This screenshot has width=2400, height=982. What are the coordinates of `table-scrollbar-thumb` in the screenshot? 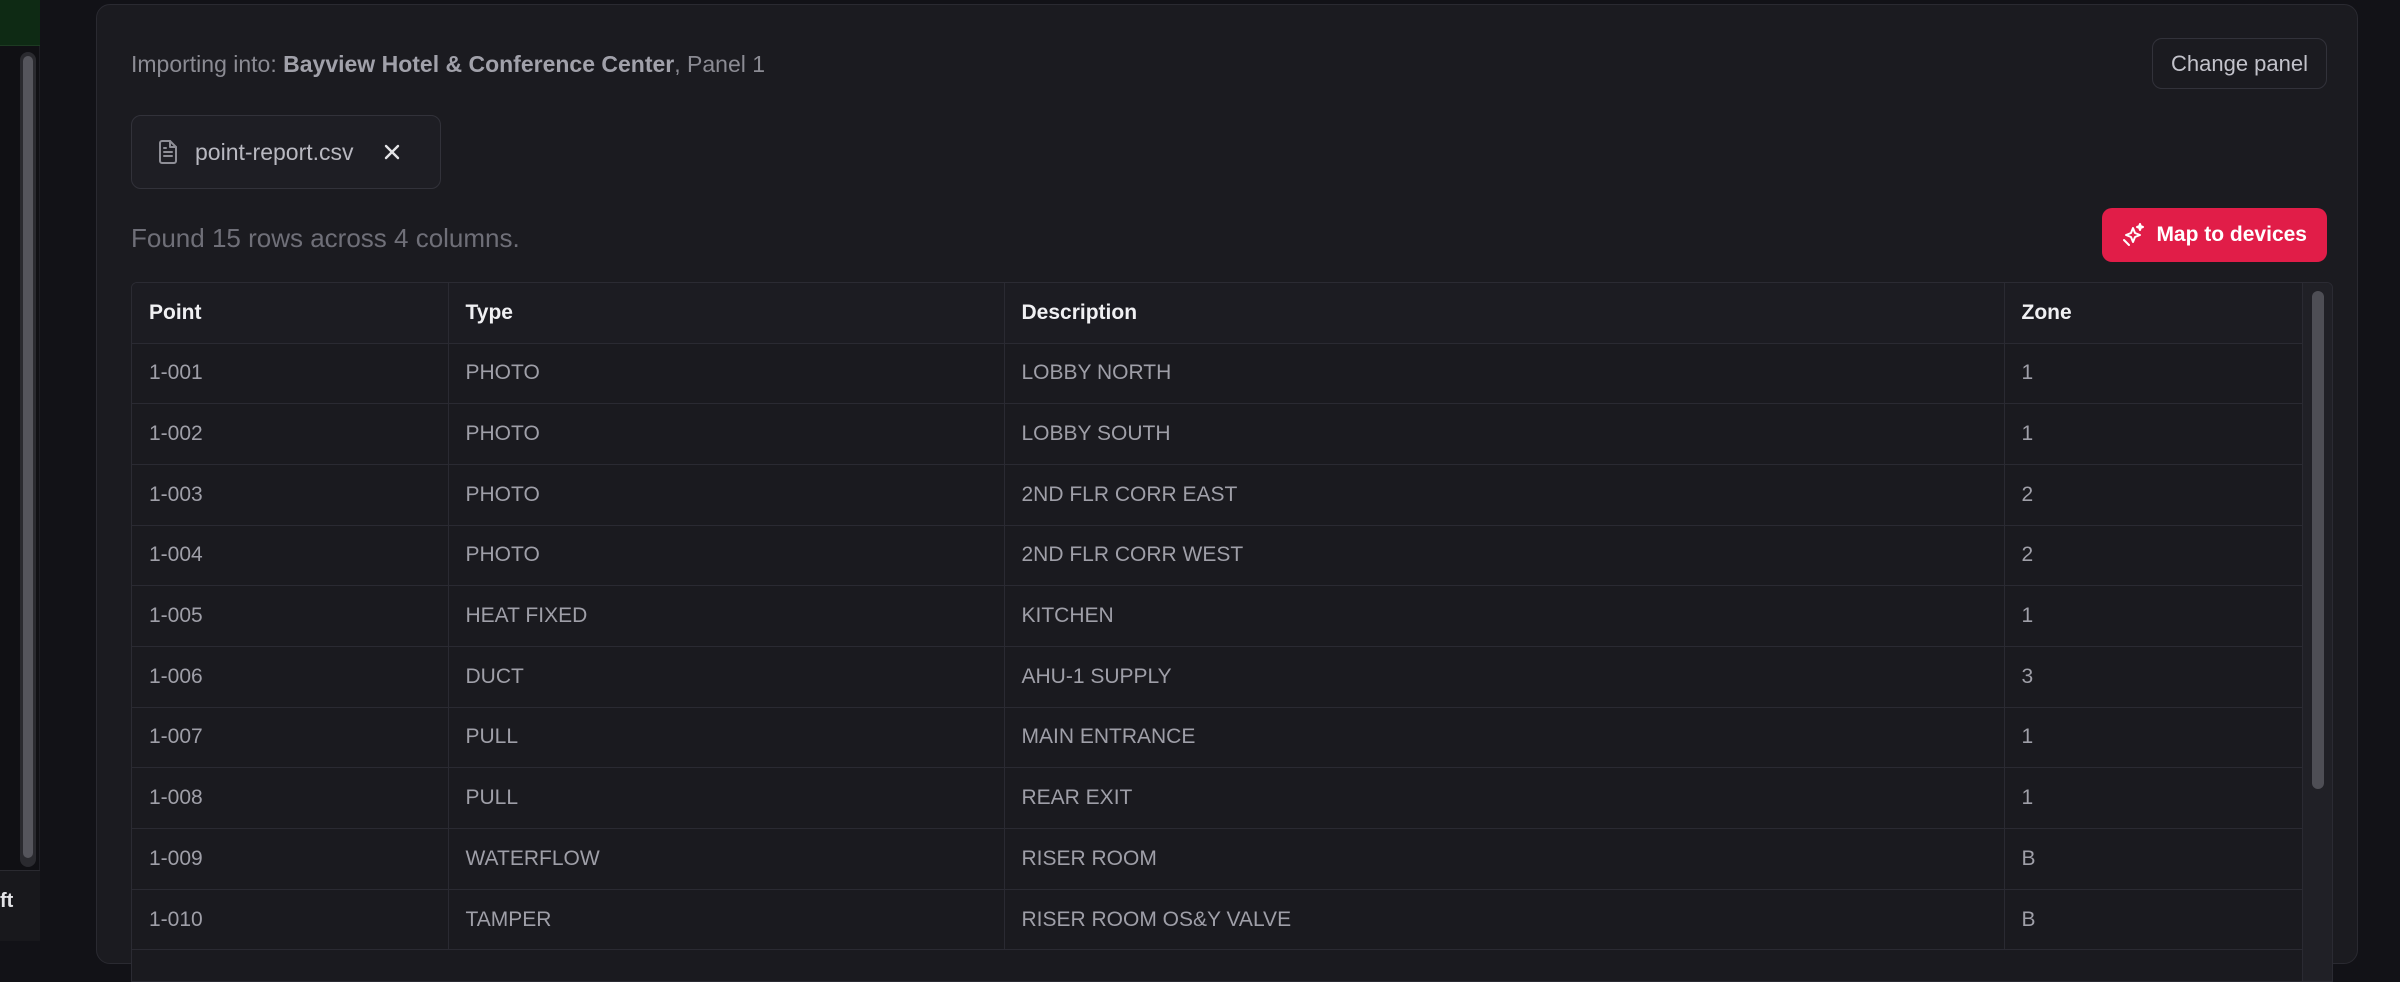 It's located at (2318, 540).